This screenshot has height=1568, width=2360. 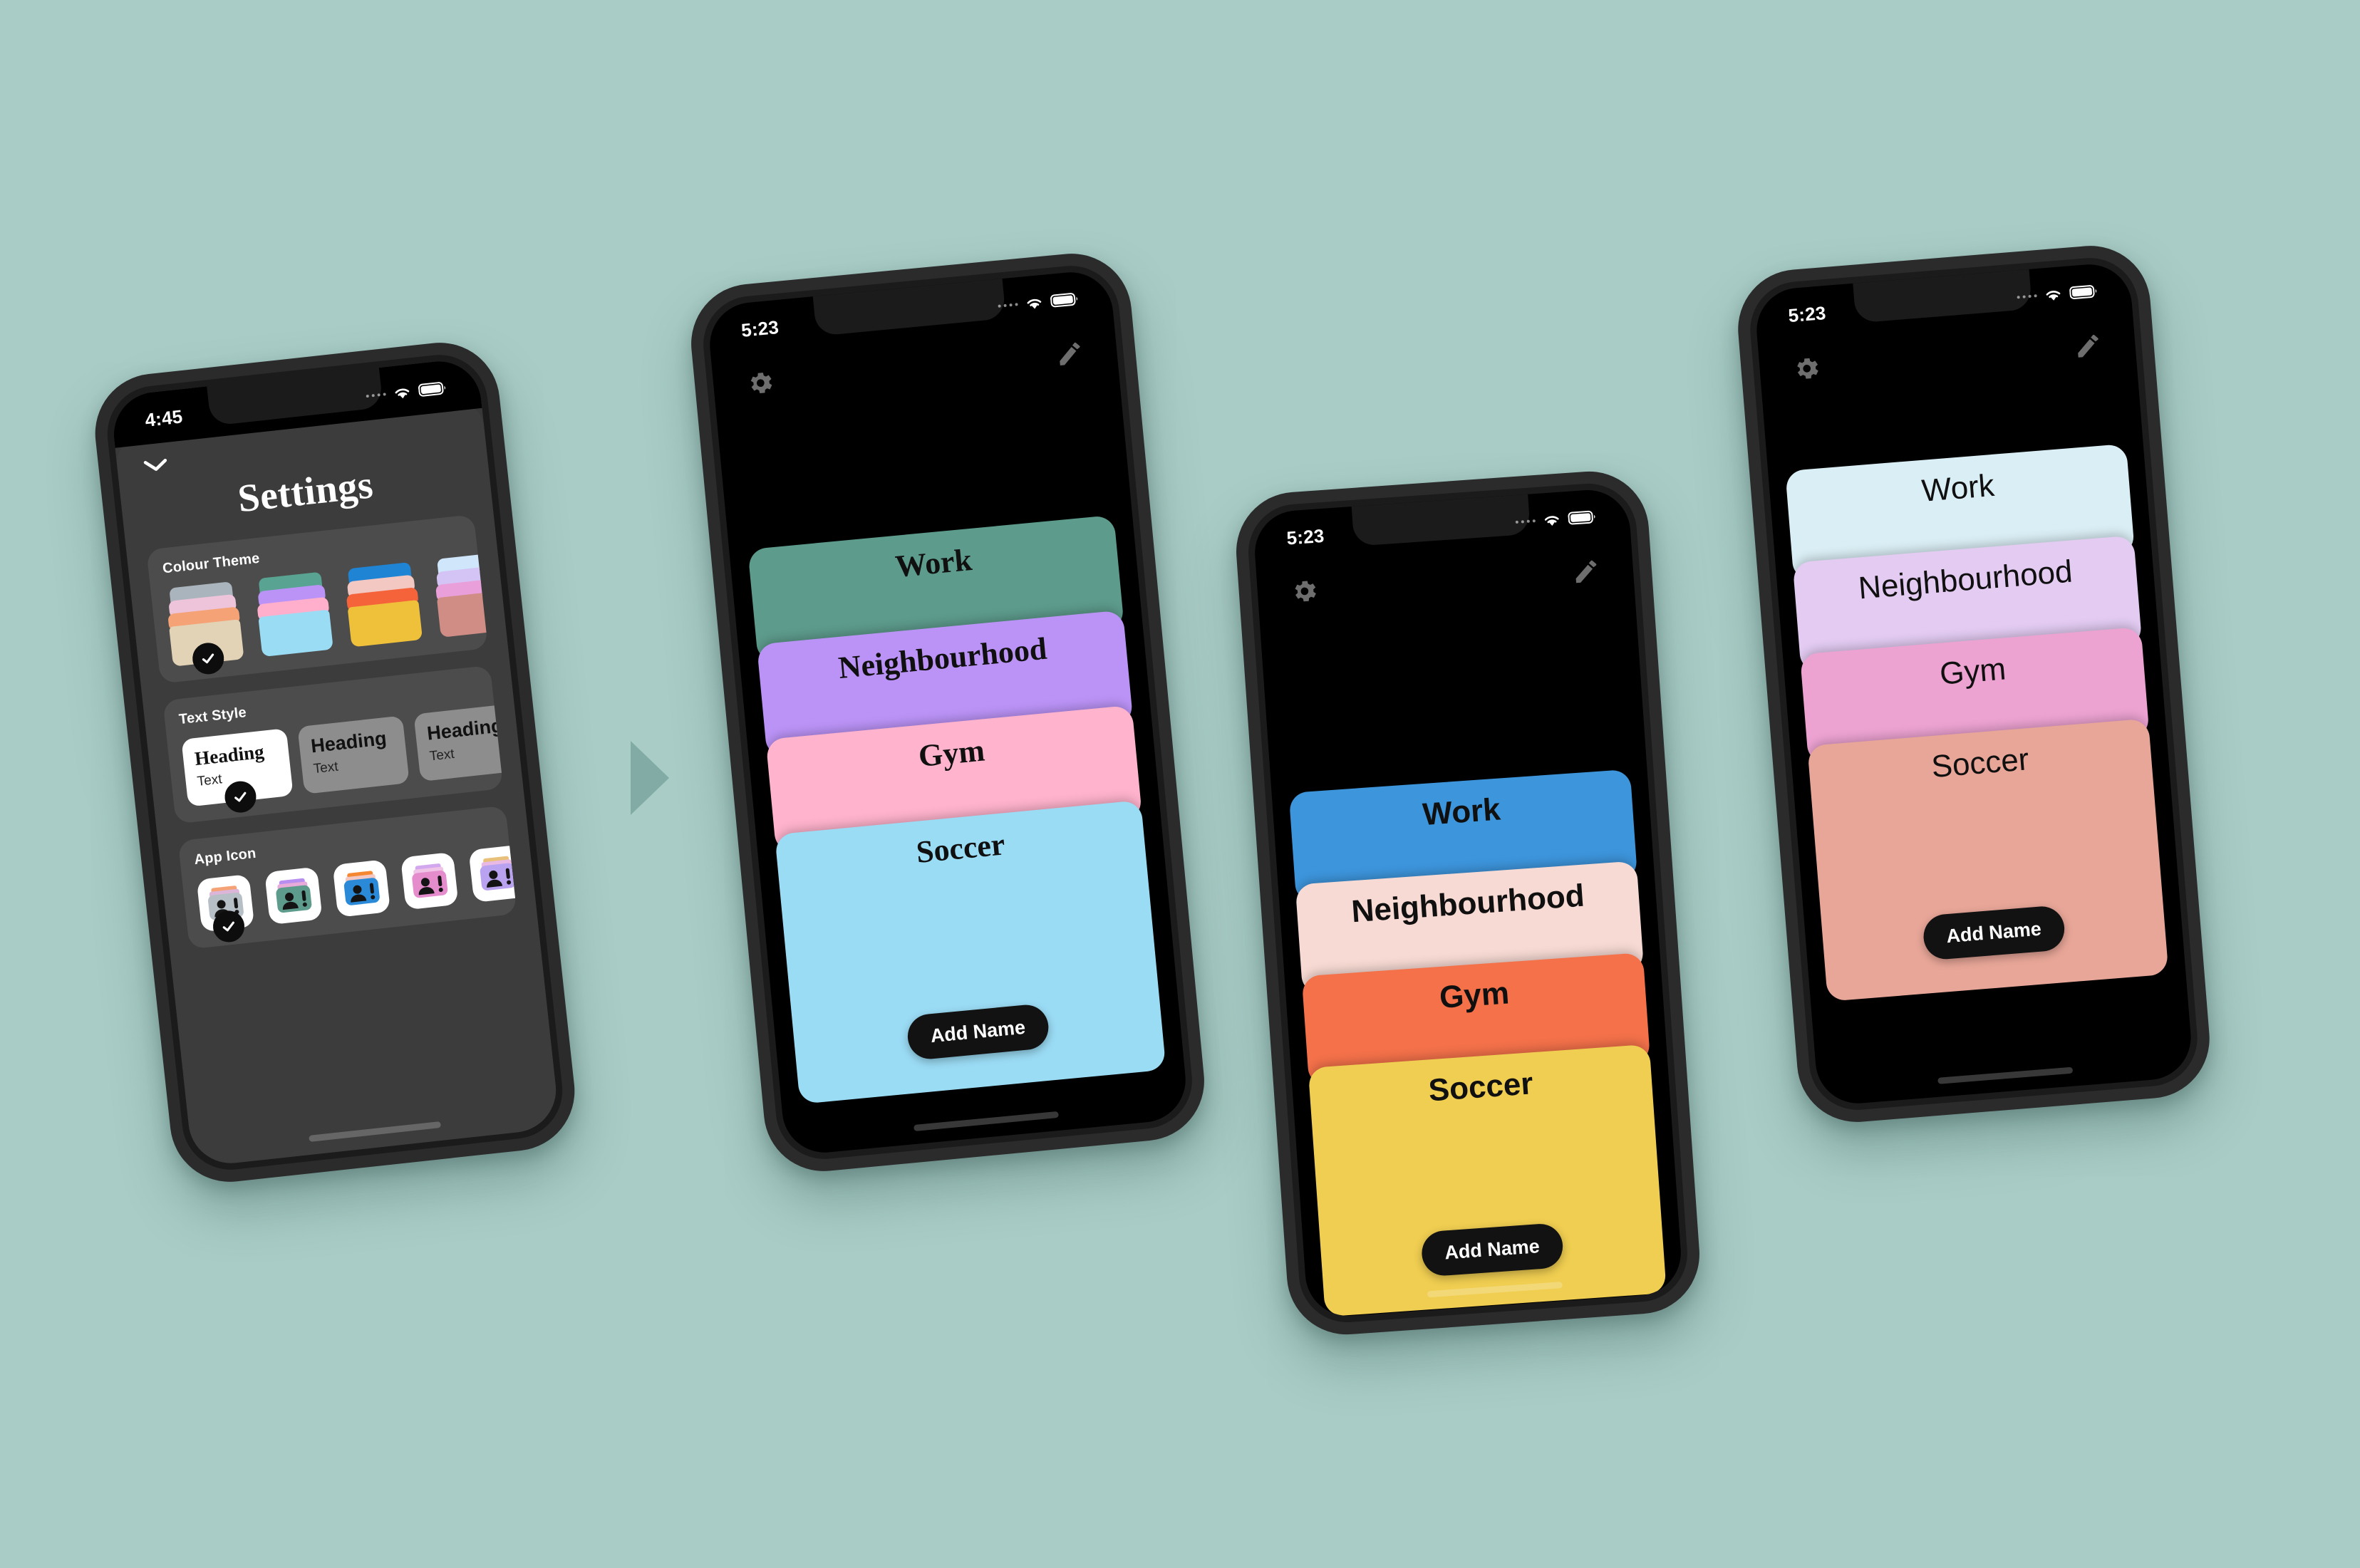 I want to click on colour-theme-options, so click(x=326, y=614).